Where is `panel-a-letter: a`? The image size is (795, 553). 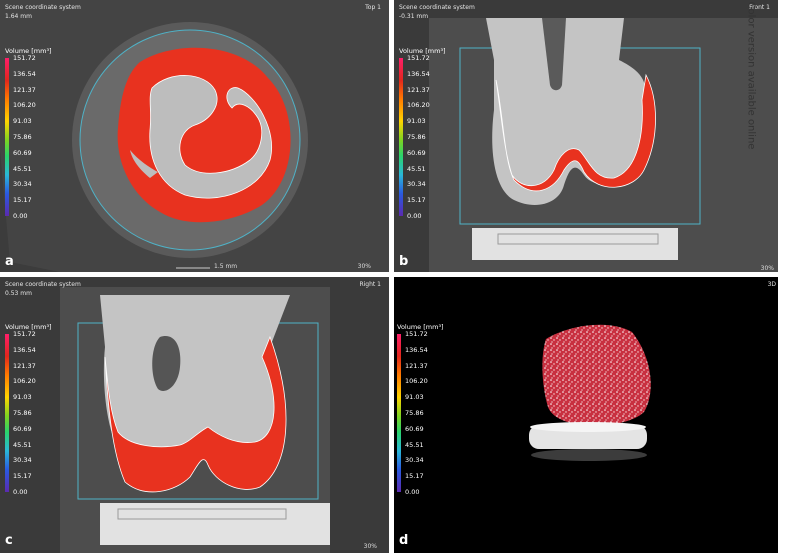
panel-a-letter: a is located at coordinates (9, 261).